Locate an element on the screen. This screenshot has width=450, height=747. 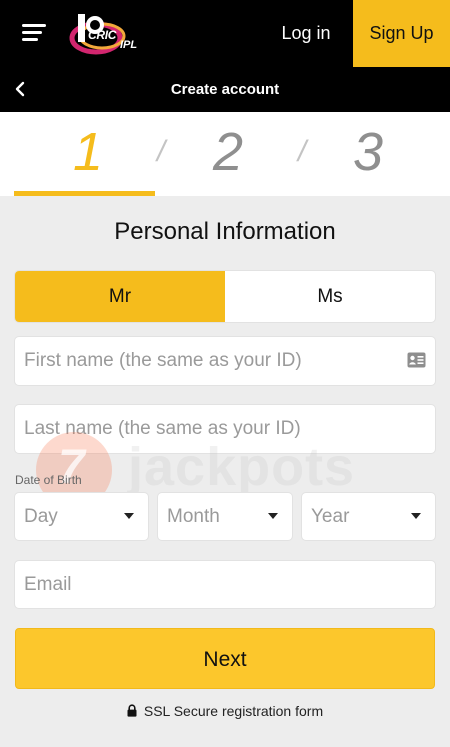
lock-icon is located at coordinates (132, 710).